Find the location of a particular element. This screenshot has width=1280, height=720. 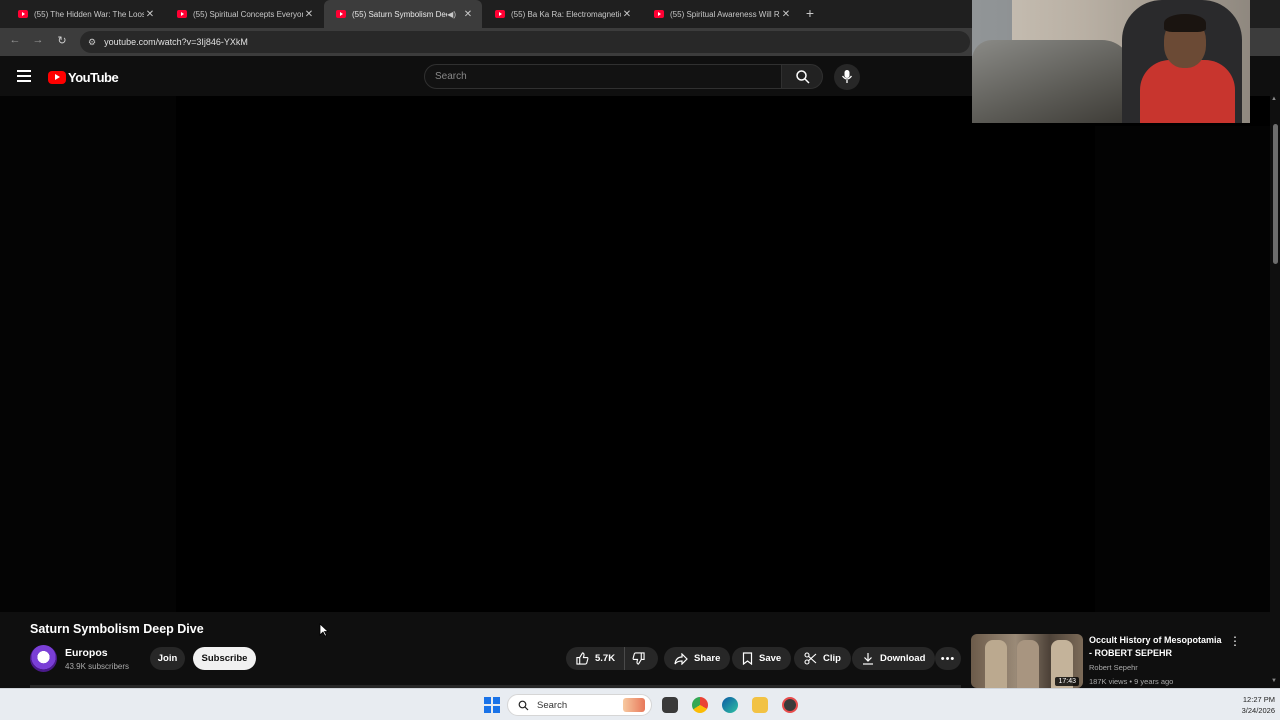

like-button: 5.7K is located at coordinates (595, 658).